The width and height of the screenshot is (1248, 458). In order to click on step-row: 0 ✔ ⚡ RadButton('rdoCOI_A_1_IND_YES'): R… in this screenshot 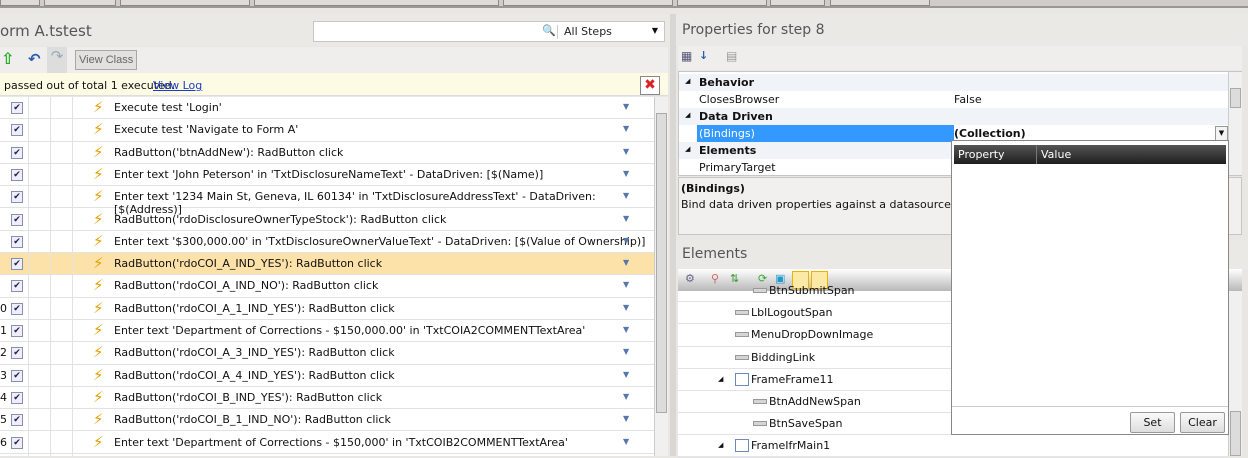, I will do `click(327, 309)`.